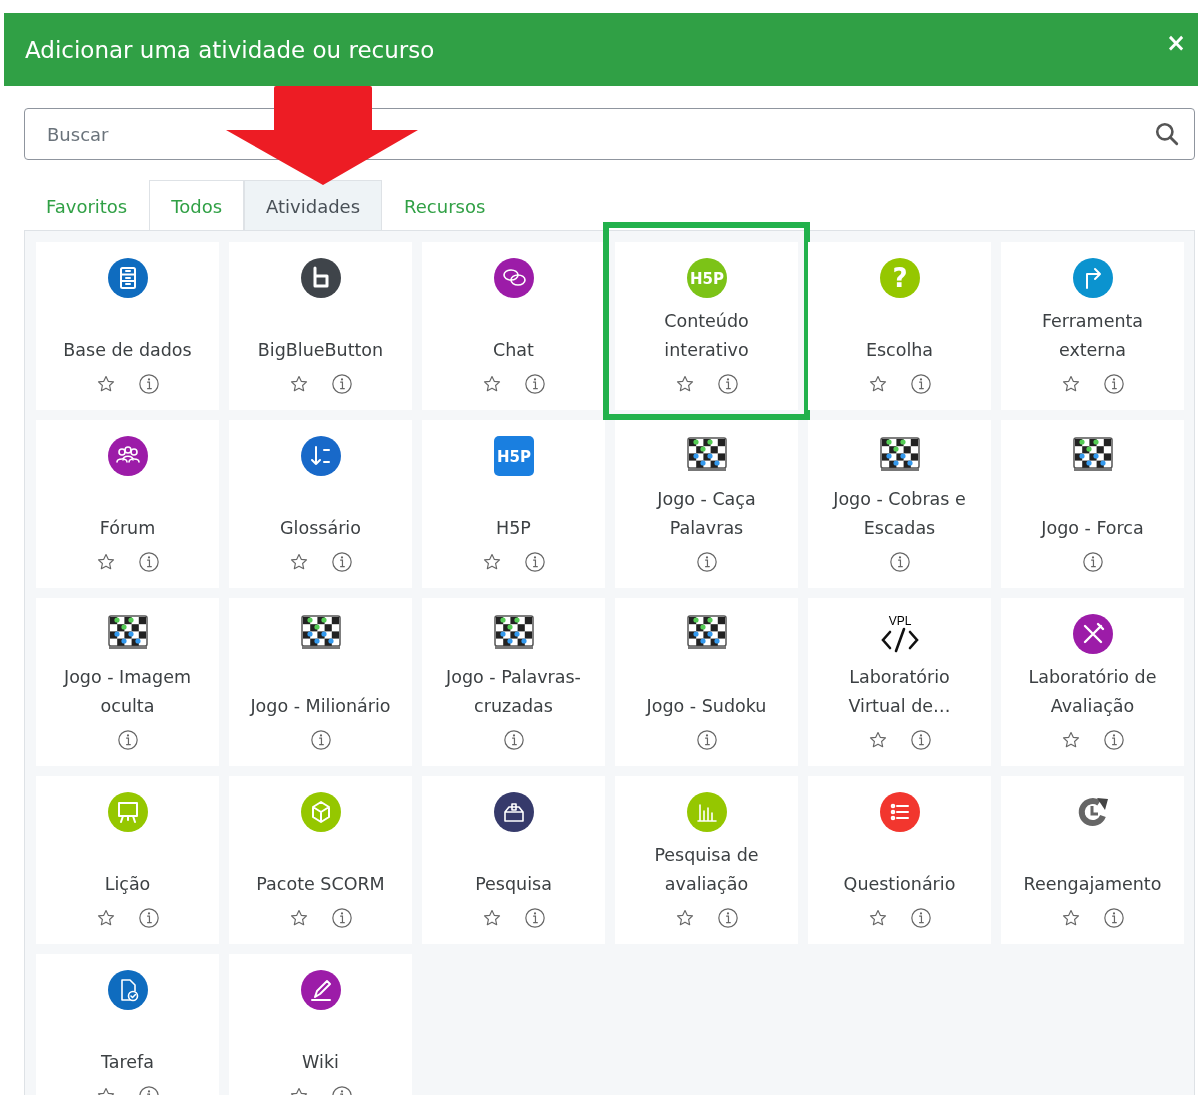 This screenshot has width=1198, height=1095. Describe the element at coordinates (230, 49) in the screenshot. I see `dialog-title: Adicionar uma atividade ou recurso` at that location.